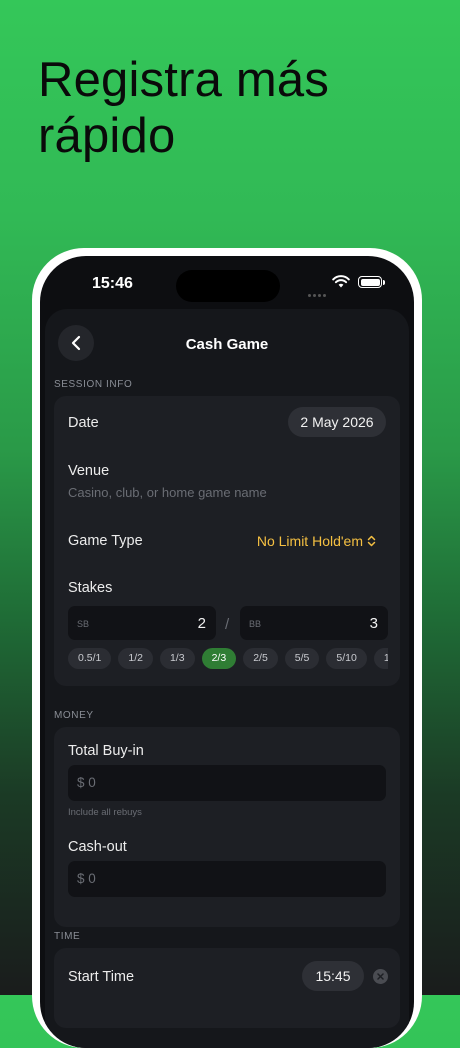 The image size is (460, 1048). I want to click on start-time-picker: 15:45, so click(333, 976).